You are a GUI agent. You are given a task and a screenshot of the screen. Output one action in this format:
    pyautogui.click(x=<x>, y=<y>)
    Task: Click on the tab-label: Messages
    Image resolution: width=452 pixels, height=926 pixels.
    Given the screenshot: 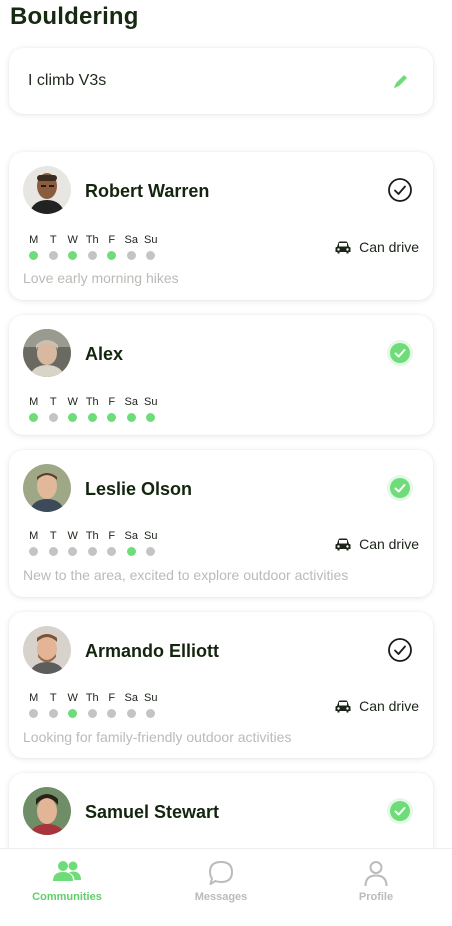 What is the action you would take?
    pyautogui.click(x=221, y=897)
    